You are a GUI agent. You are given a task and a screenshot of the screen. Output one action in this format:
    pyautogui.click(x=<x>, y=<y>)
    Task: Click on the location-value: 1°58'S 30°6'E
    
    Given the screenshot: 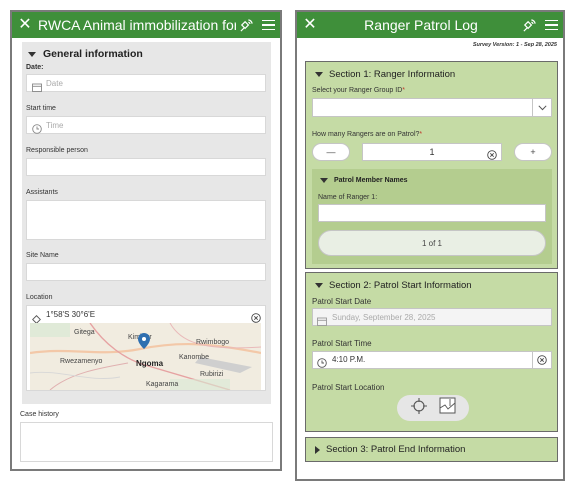 What is the action you would take?
    pyautogui.click(x=71, y=314)
    